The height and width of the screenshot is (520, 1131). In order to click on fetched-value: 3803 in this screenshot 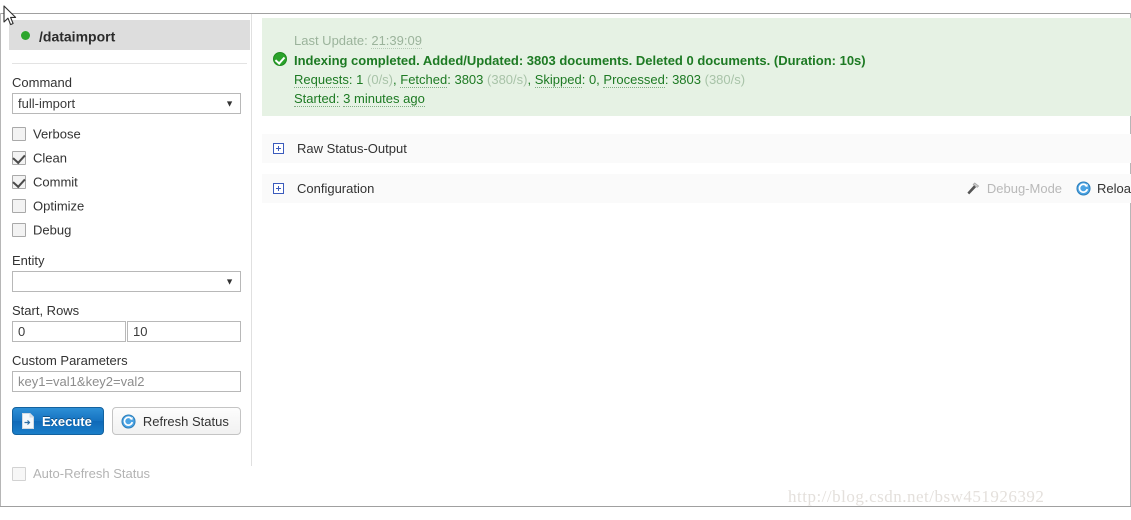, I will do `click(469, 79)`.